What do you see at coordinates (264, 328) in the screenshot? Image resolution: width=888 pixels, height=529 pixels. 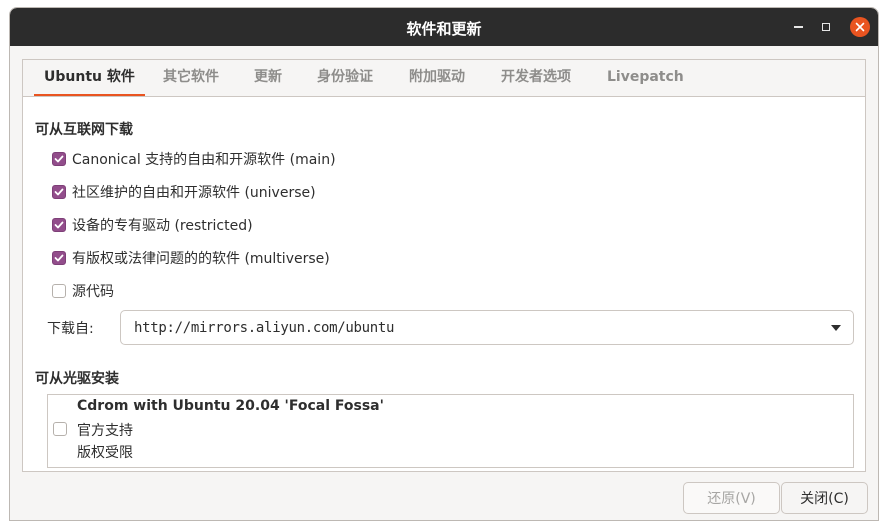 I see `download-server-value: http://mirrors.aliyun.com/ubuntu` at bounding box center [264, 328].